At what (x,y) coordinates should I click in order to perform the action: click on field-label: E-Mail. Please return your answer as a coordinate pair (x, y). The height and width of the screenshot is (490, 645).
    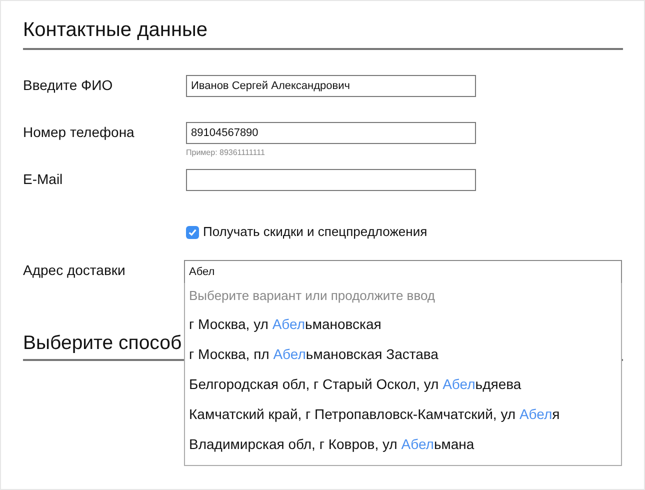
    Looking at the image, I should click on (43, 179).